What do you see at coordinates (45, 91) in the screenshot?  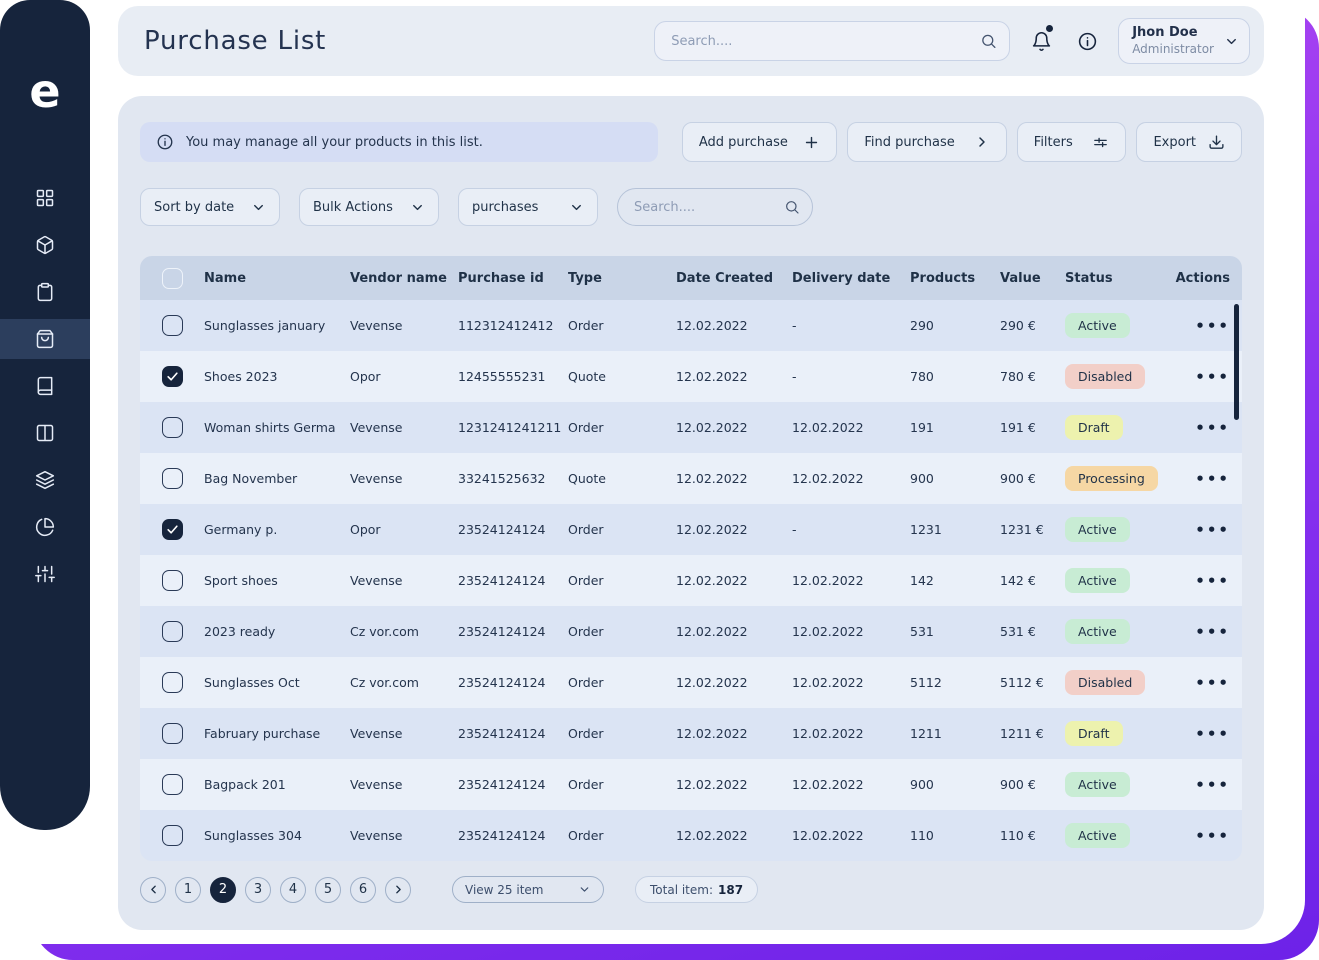 I see `brand-logo: e` at bounding box center [45, 91].